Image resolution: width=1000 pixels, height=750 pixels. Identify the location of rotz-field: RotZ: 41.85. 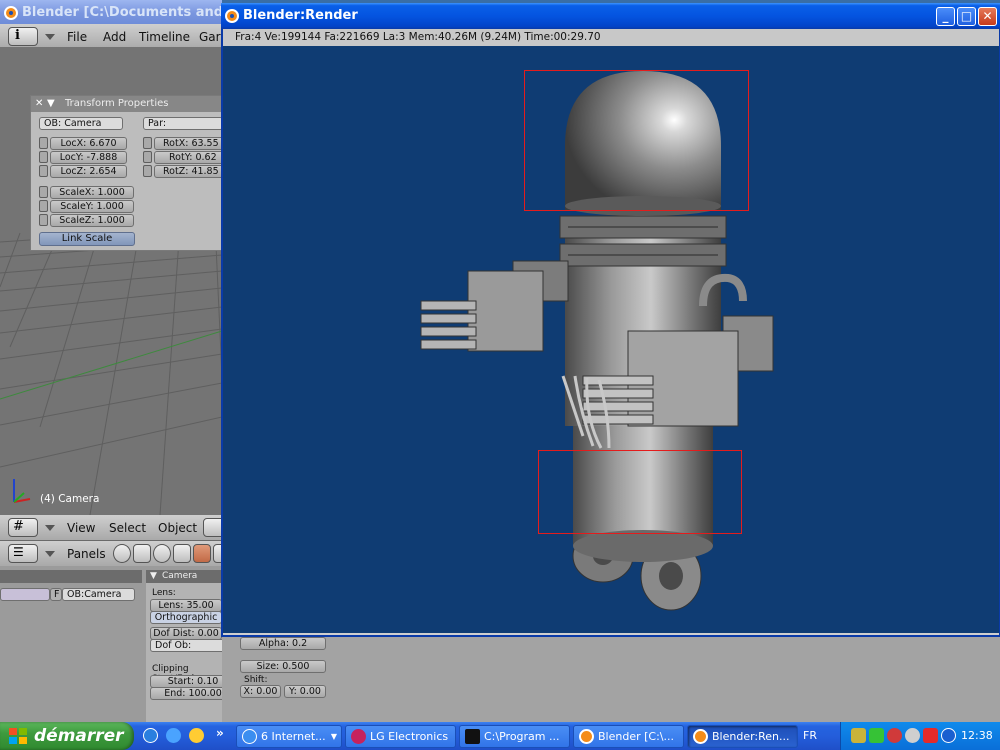
(188, 171).